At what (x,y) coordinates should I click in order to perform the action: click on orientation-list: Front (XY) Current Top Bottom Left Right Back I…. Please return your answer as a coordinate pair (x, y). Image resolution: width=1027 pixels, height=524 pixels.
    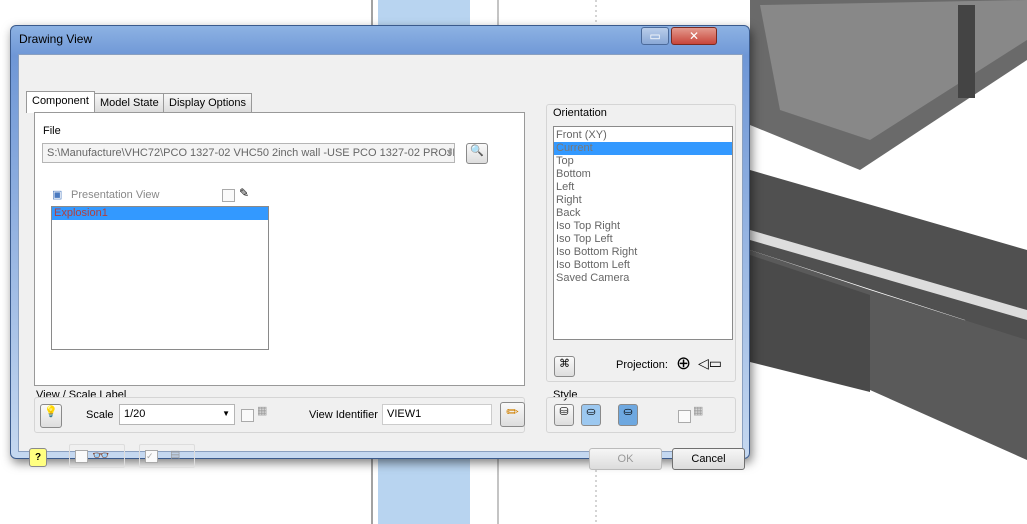
    Looking at the image, I should click on (643, 233).